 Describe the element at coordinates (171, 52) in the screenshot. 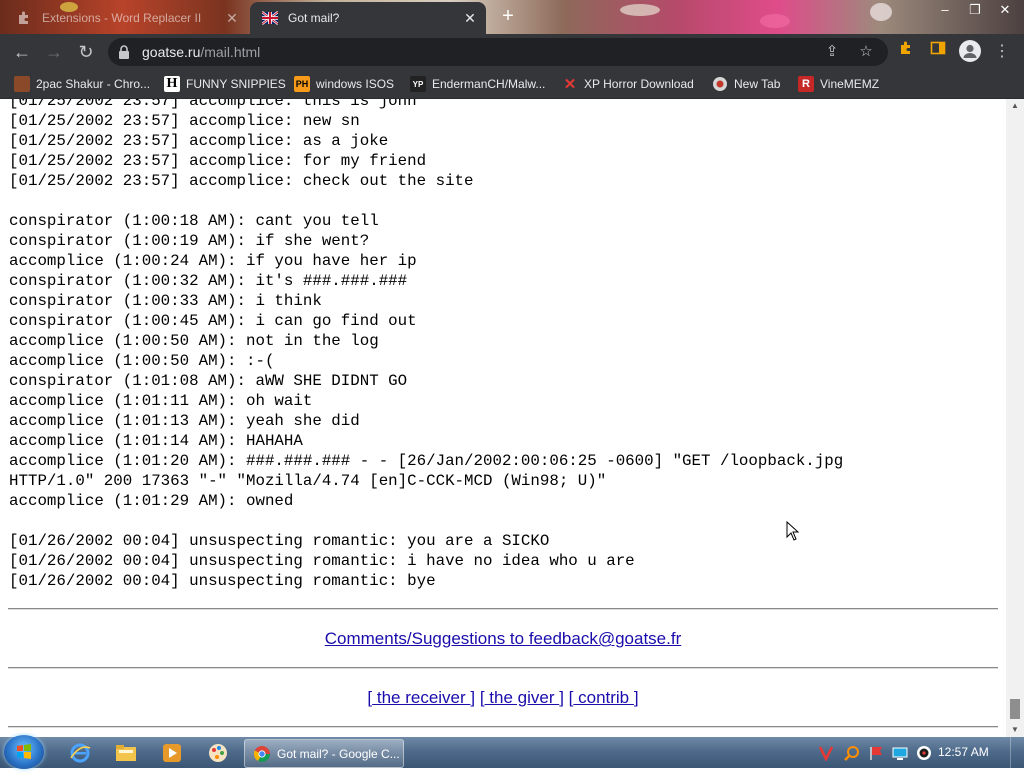

I see `url-host: goatse.ru` at that location.